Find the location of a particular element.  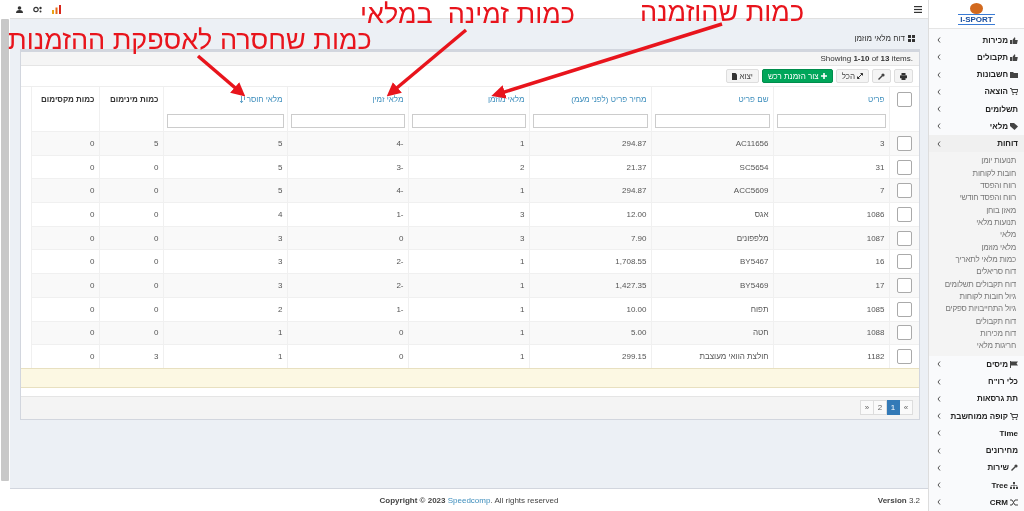

sidebar-item: מלאי is located at coordinates (976, 126).